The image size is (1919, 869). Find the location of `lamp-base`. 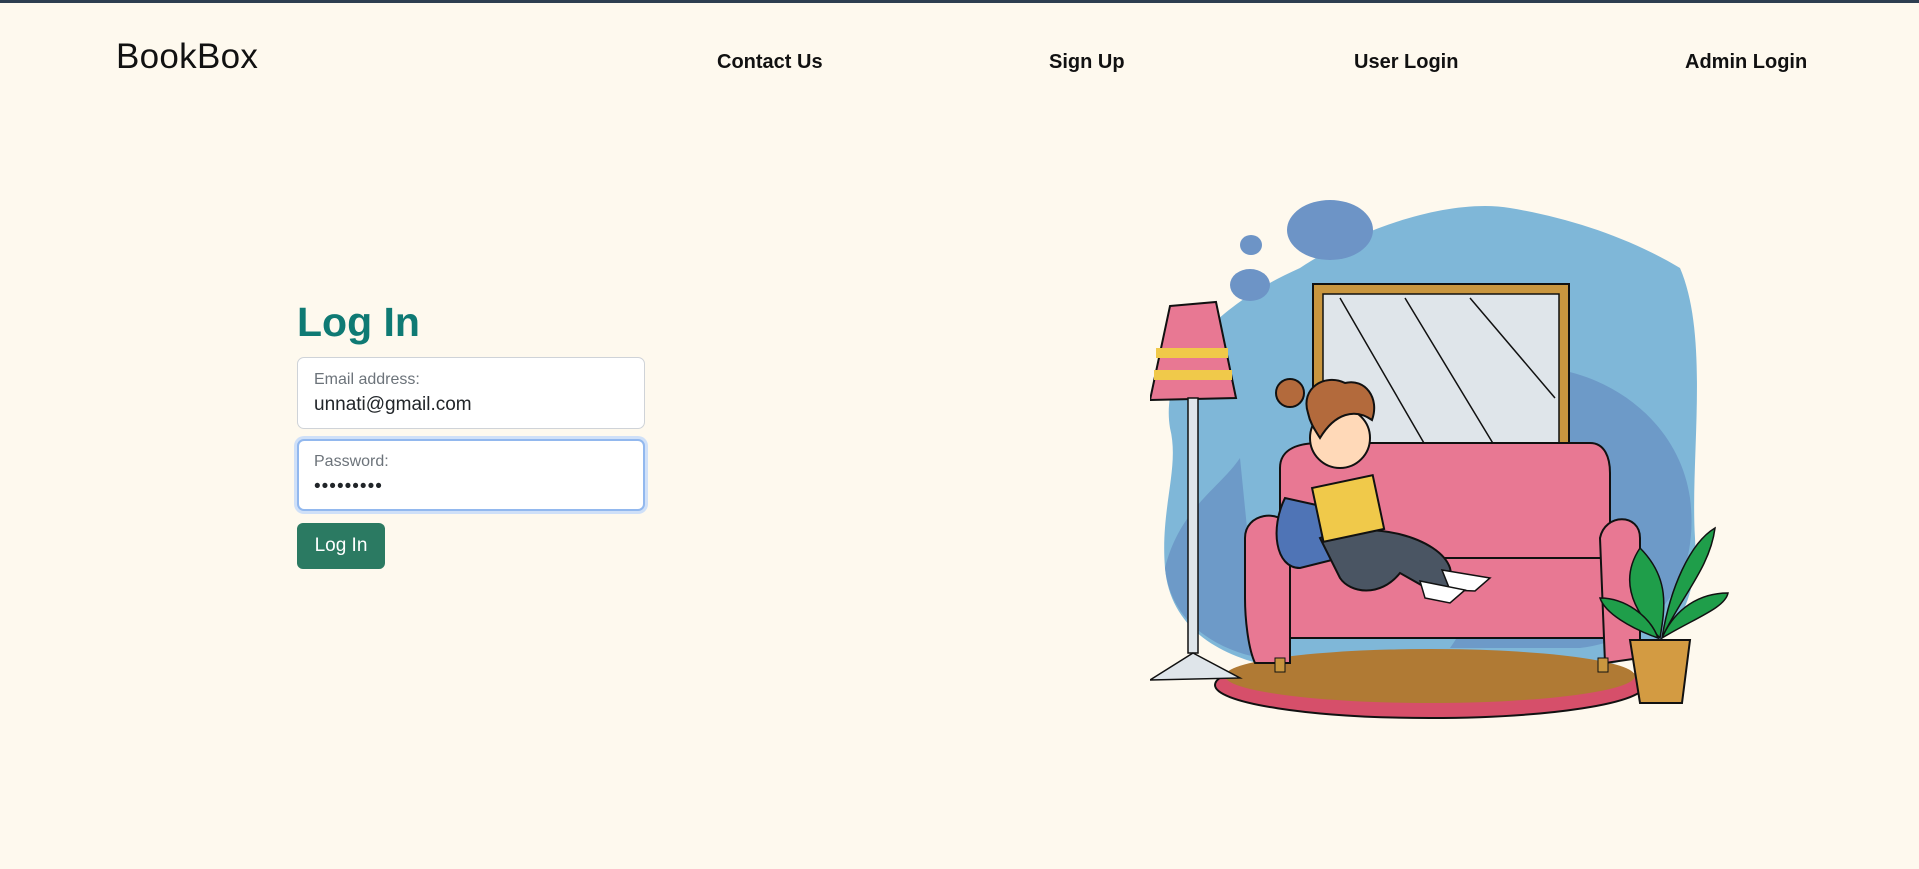

lamp-base is located at coordinates (1196, 666).